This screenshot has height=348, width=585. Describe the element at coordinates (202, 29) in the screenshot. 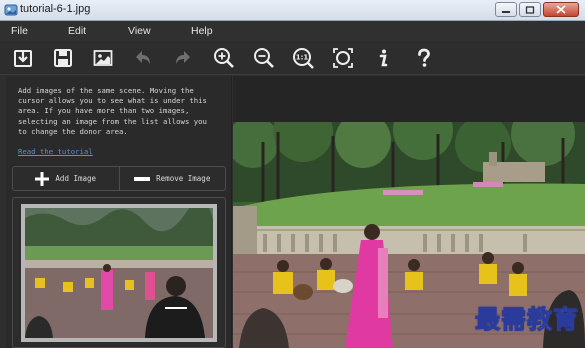

I see `menu-help: Help` at that location.